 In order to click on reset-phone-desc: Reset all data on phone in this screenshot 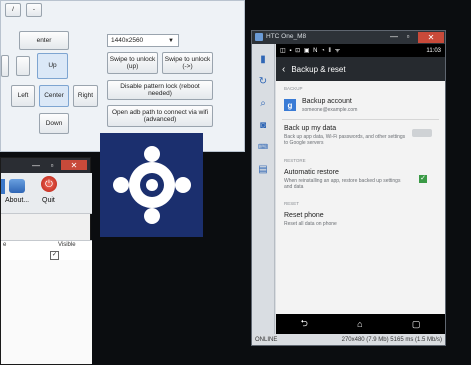, I will do `click(310, 224)`.